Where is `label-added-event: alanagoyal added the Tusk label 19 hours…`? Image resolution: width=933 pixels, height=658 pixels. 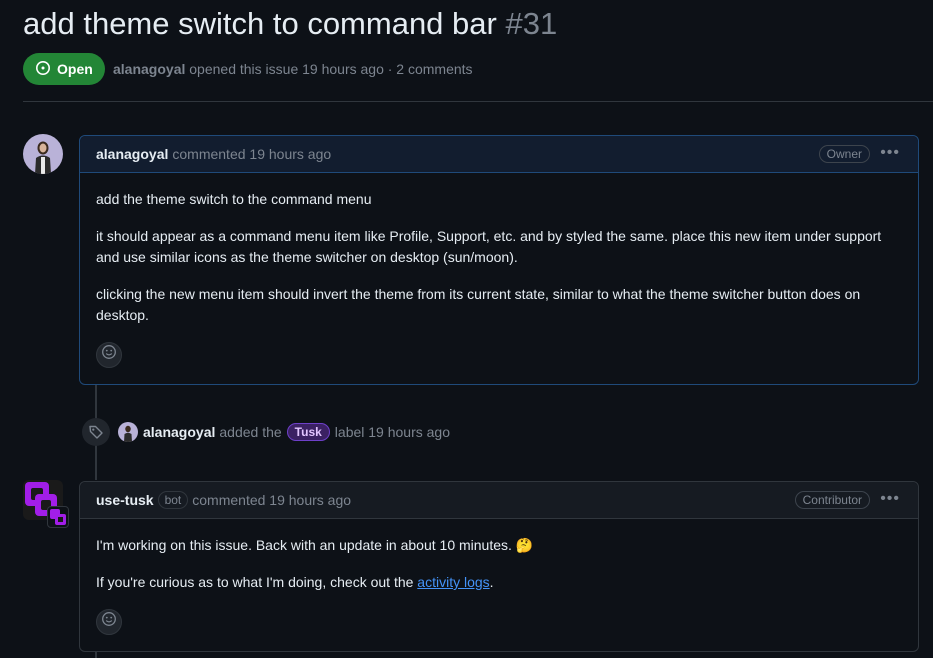 label-added-event: alanagoyal added the Tusk label 19 hours… is located at coordinates (266, 432).